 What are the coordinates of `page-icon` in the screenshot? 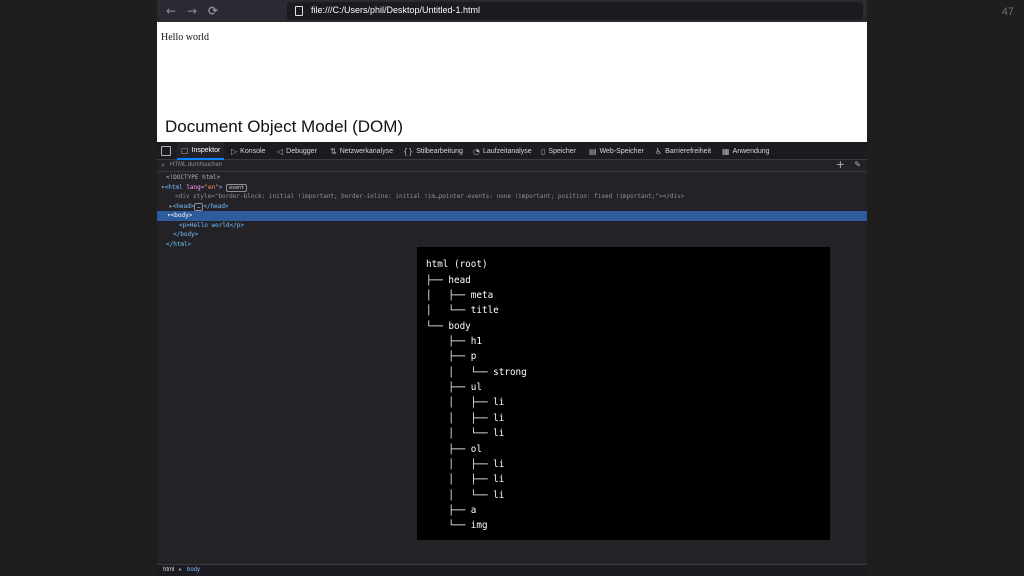 It's located at (299, 11).